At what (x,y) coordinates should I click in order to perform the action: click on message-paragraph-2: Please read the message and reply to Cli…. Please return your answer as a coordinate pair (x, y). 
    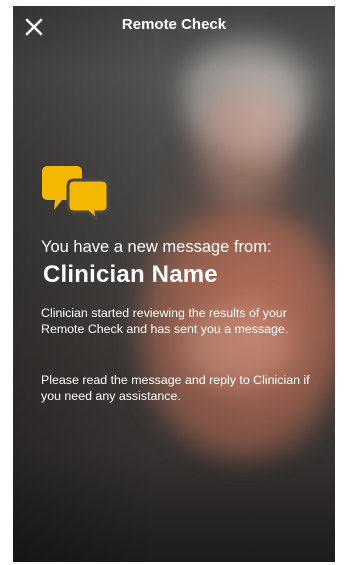
    Looking at the image, I should click on (175, 388).